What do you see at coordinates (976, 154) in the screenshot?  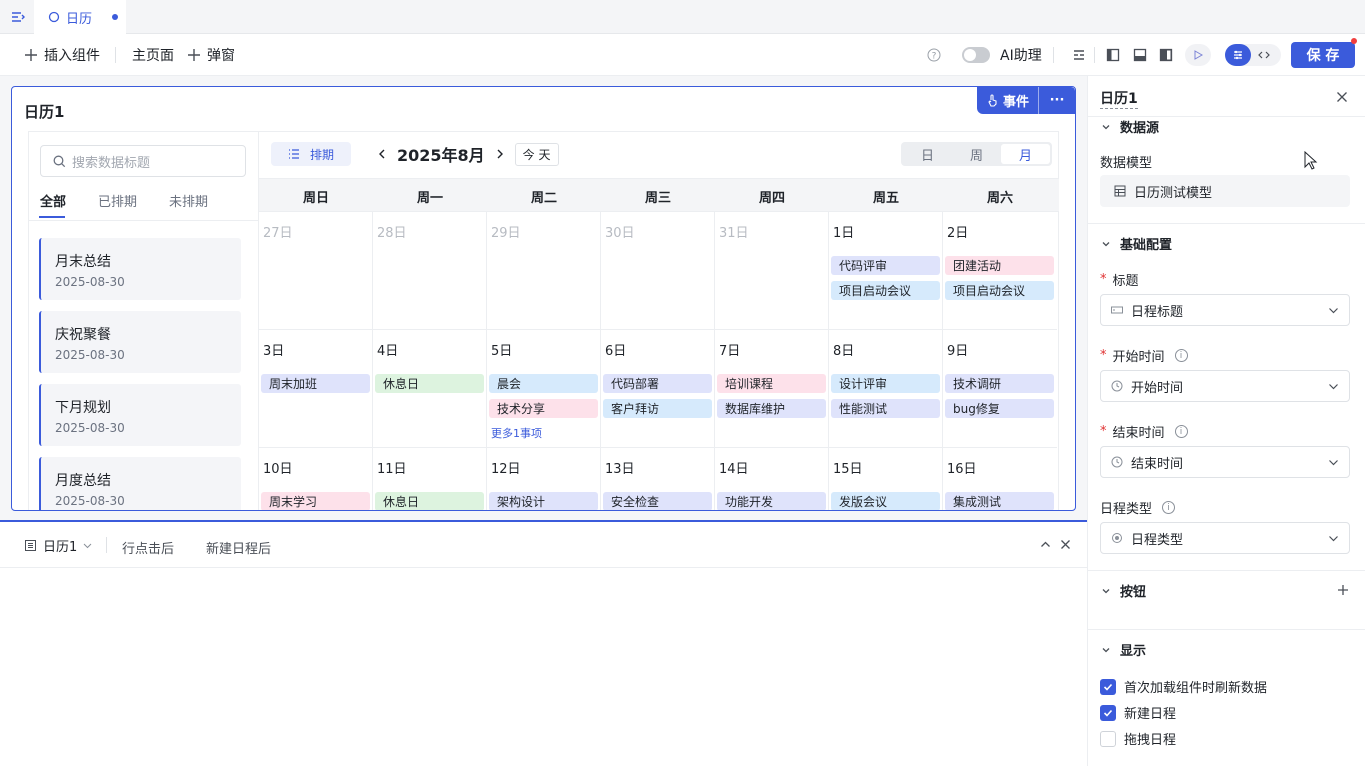 I see `view-week-button: 周` at bounding box center [976, 154].